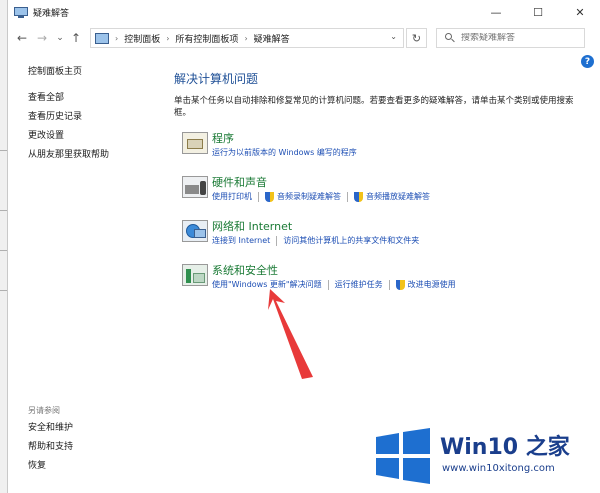  I want to click on forward-arrow-icon: →, so click(42, 38).